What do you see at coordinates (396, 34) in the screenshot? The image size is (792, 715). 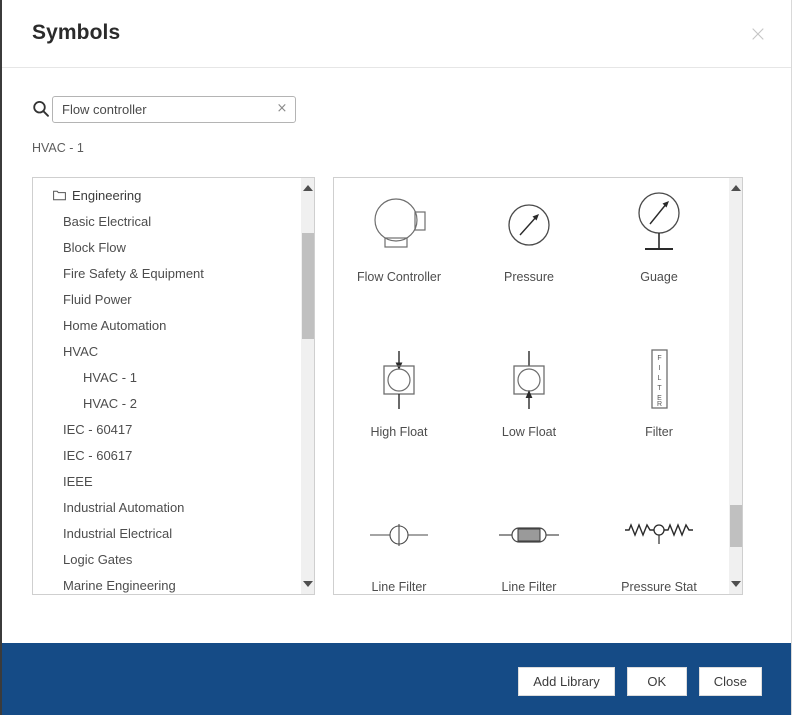 I see `dialog-header: Symbols ×` at bounding box center [396, 34].